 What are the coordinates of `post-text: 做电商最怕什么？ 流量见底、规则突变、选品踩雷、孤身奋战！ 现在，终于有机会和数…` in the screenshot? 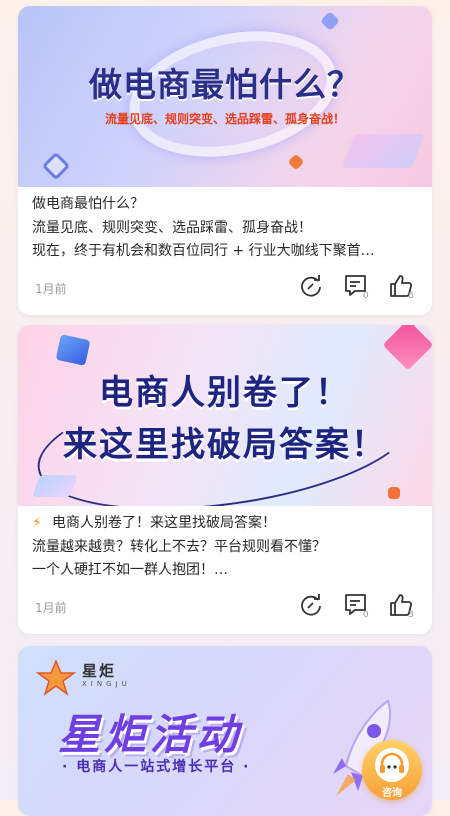 It's located at (225, 225).